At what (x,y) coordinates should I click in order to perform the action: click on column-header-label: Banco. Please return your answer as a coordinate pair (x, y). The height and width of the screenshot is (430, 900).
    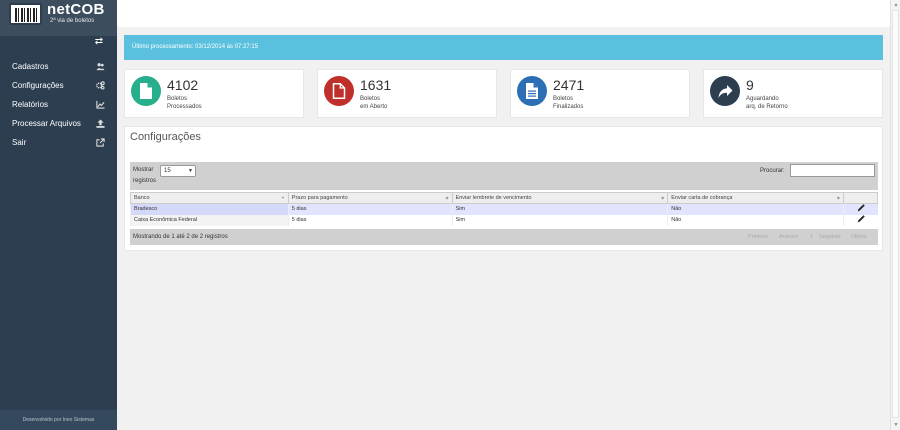
    Looking at the image, I should click on (142, 198).